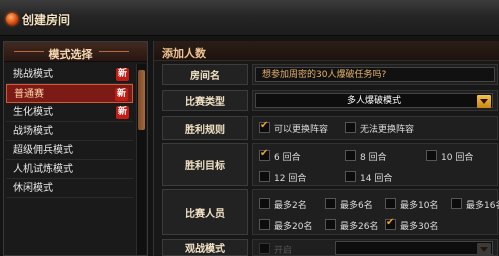 Image resolution: width=499 pixels, height=256 pixels. I want to click on panel-title: 添加人数, so click(184, 53).